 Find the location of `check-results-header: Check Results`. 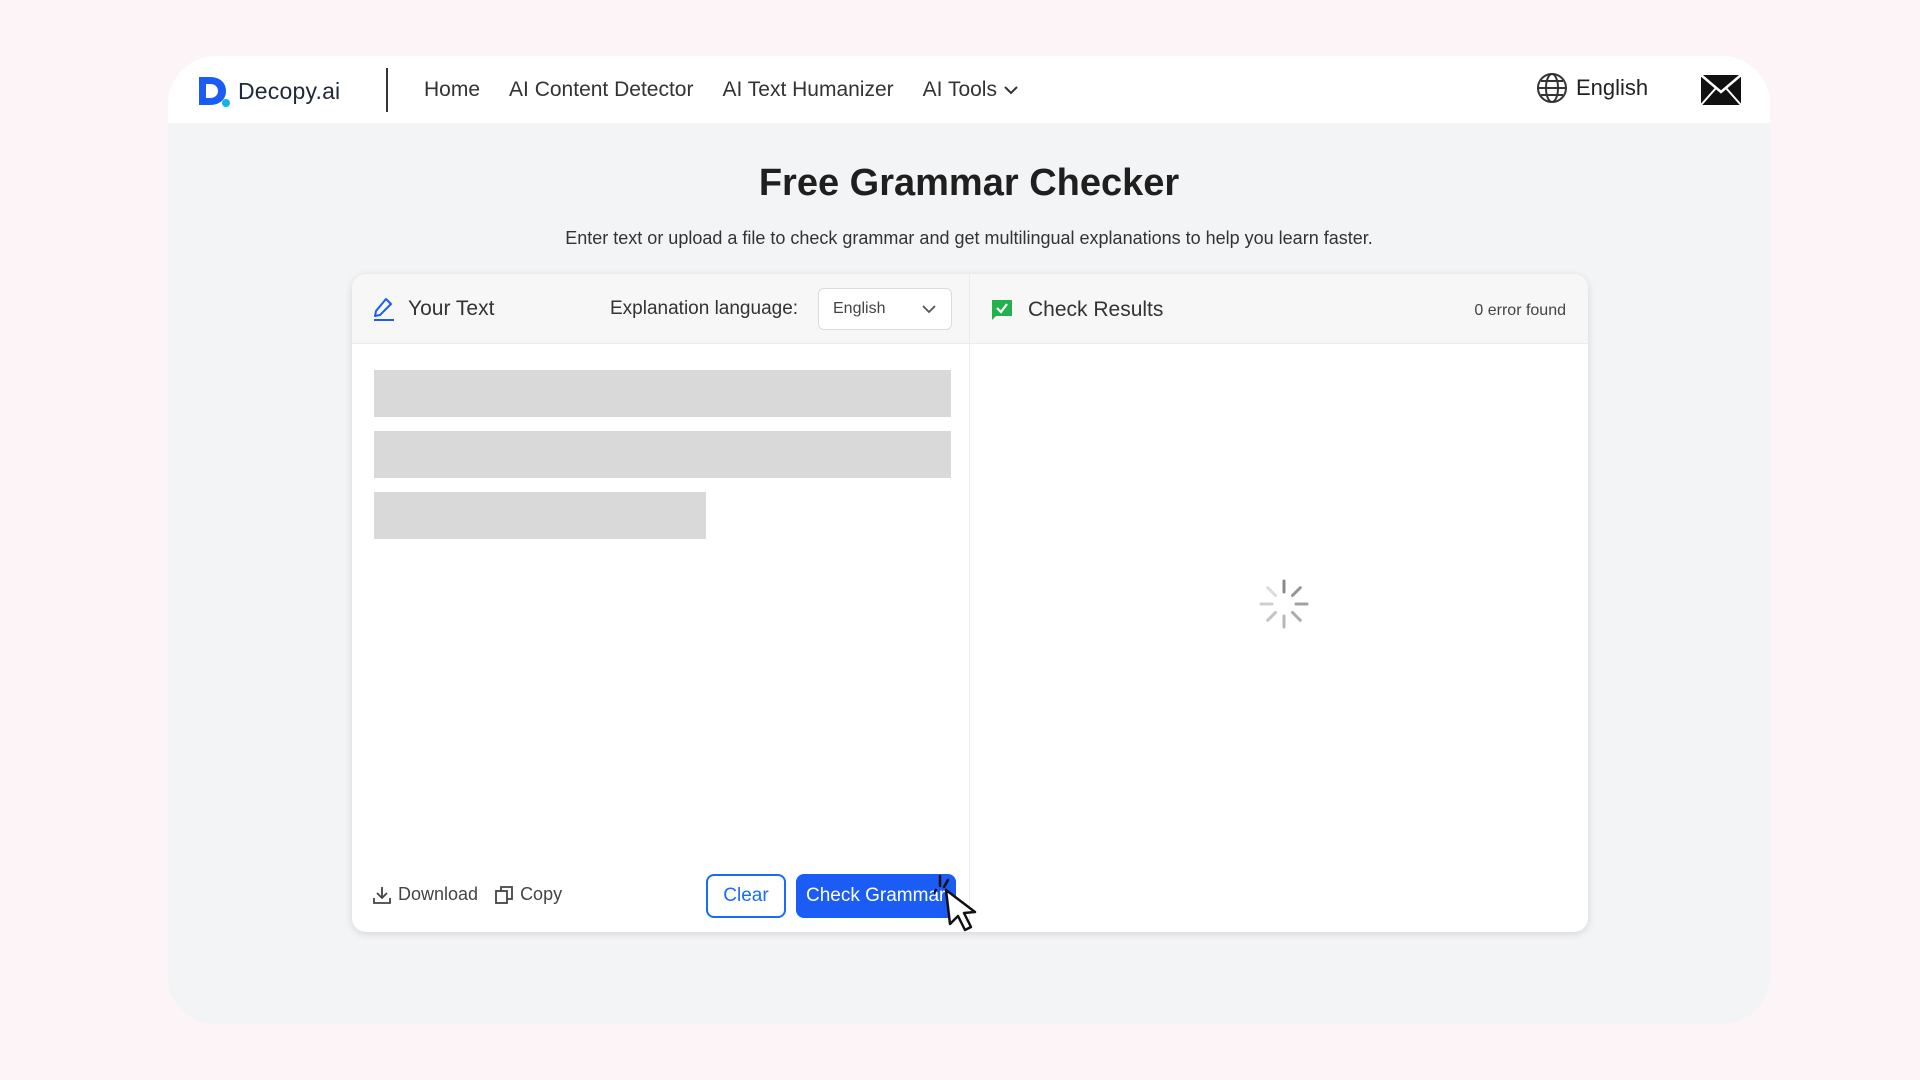

check-results-header: Check Results is located at coordinates (1076, 310).